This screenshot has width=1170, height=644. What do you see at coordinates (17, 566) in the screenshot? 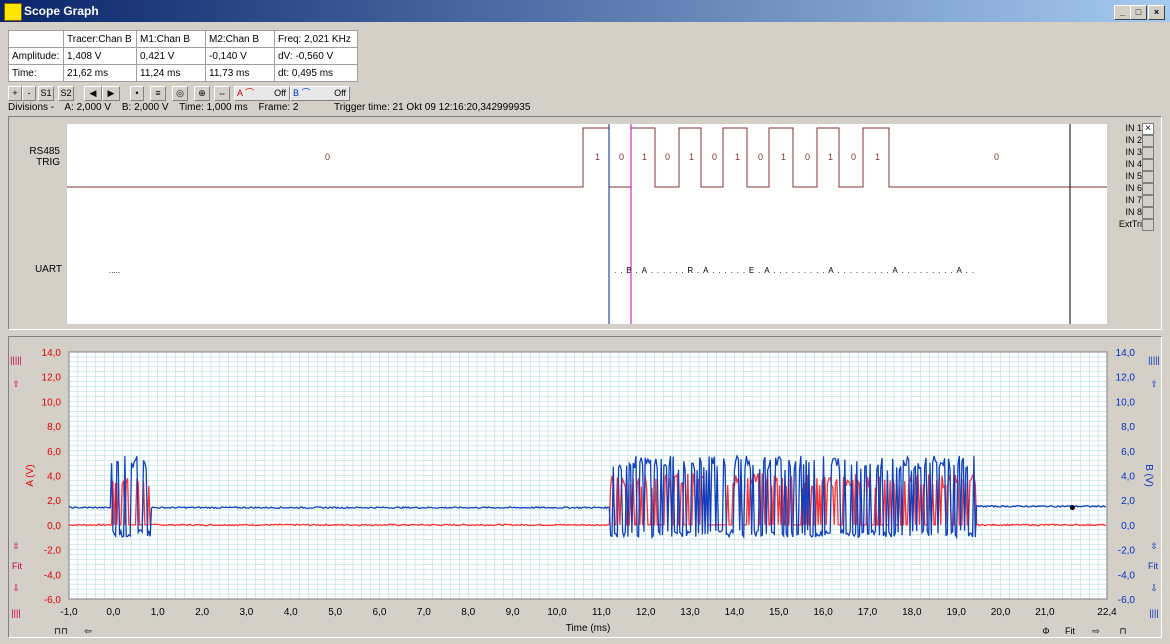
I see `left-fit-button: Fit` at bounding box center [17, 566].